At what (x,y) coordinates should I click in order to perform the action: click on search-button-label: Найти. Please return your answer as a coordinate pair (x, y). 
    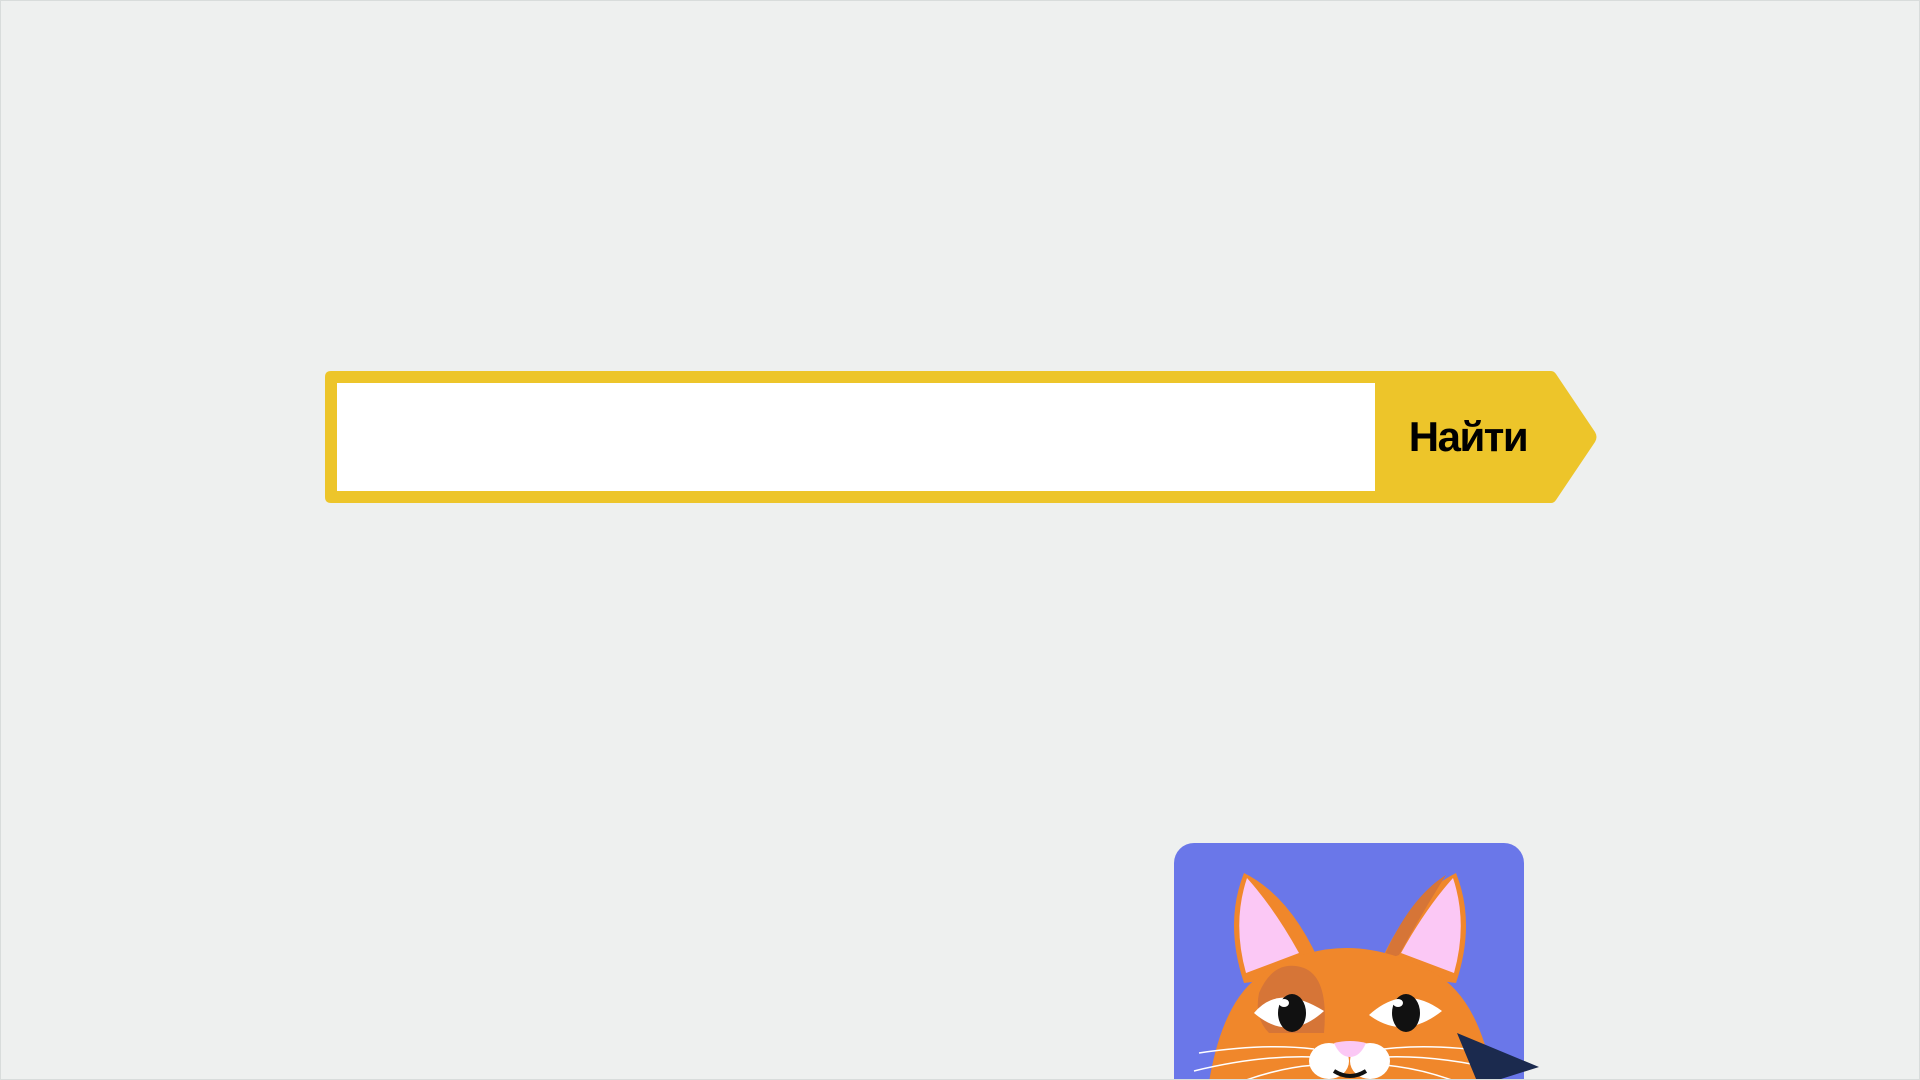
    Looking at the image, I should click on (1468, 436).